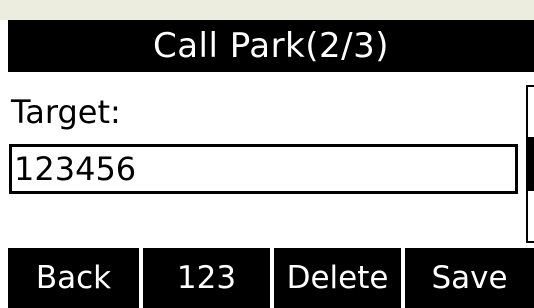 The height and width of the screenshot is (308, 534). Describe the element at coordinates (338, 278) in the screenshot. I see `delete-softkey: Delete` at that location.